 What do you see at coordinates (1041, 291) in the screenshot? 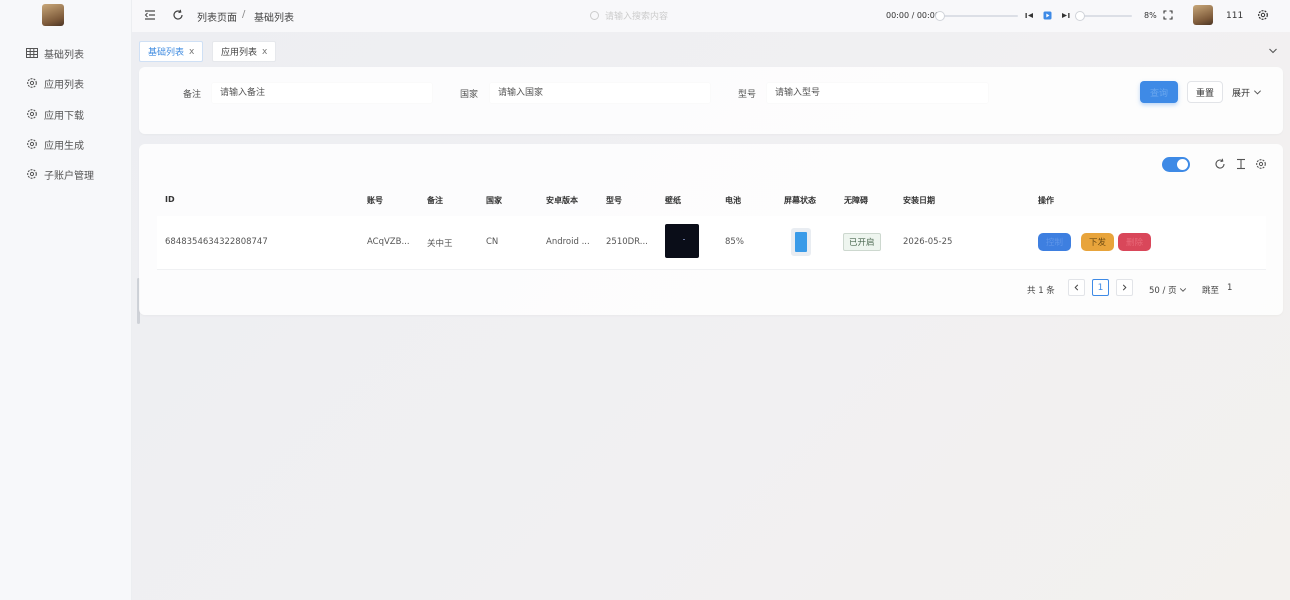
I see `pagination-total: 共 1 条` at bounding box center [1041, 291].